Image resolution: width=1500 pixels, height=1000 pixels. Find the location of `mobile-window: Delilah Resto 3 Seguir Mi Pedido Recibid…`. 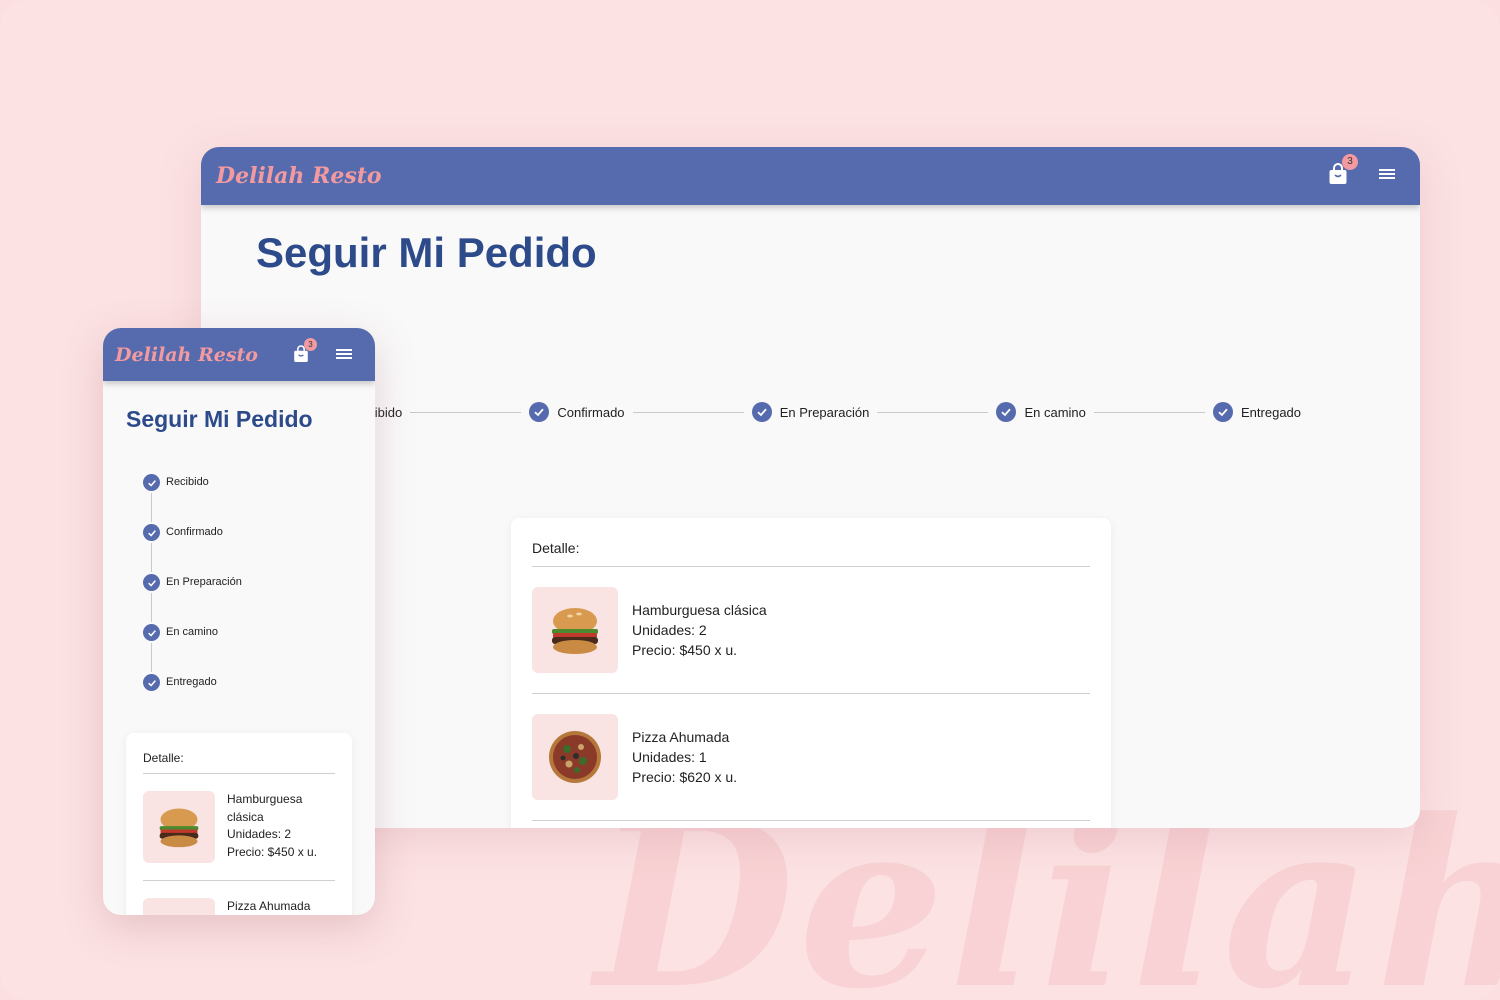

mobile-window: Delilah Resto 3 Seguir Mi Pedido Recibid… is located at coordinates (239, 621).